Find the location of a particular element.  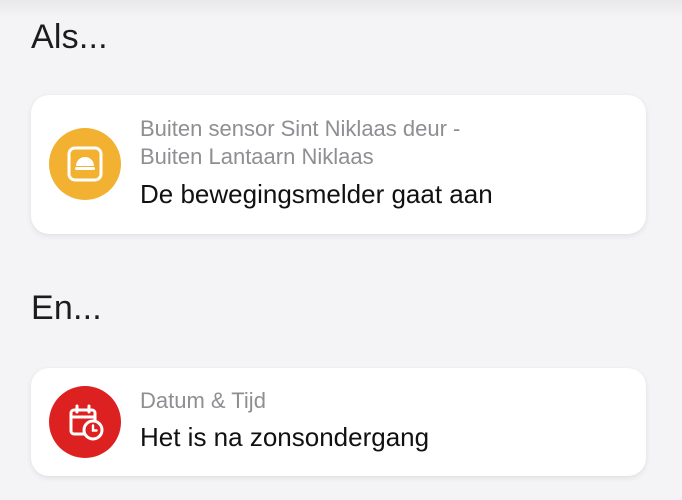

trigger-device-name-line1: Buiten sensor Sint Niklaas deur - is located at coordinates (300, 128).